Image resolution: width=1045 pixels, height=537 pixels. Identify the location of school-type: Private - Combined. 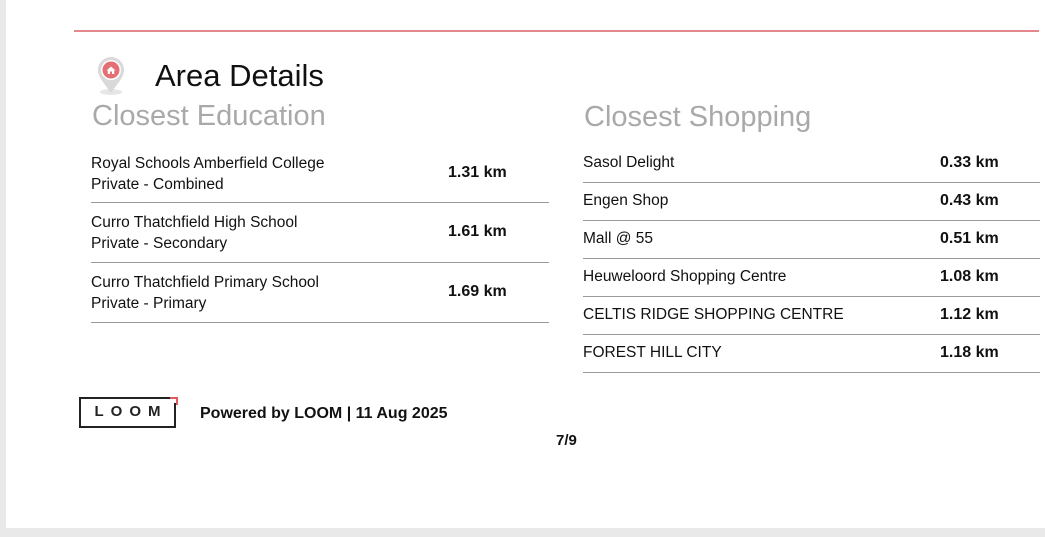
(157, 184).